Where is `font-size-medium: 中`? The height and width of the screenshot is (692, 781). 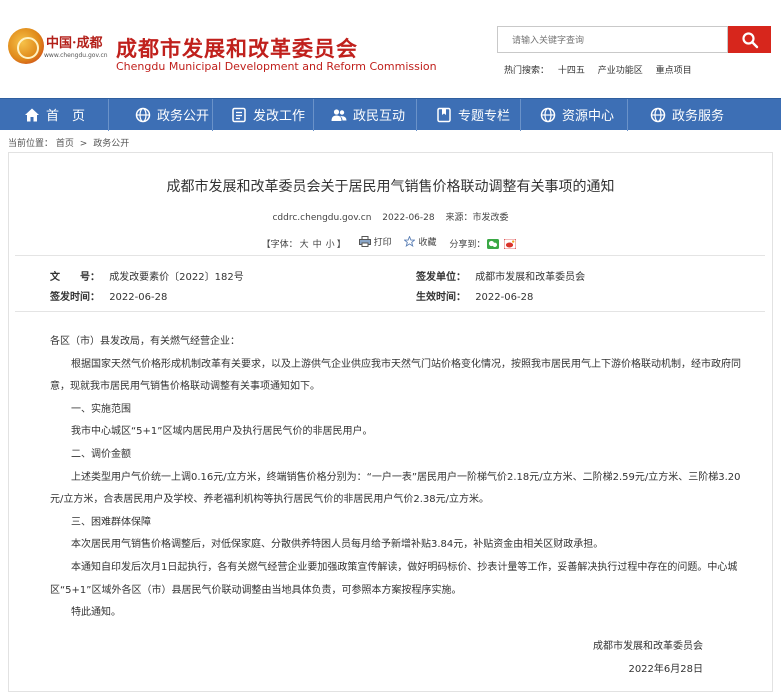 font-size-medium: 中 is located at coordinates (317, 243).